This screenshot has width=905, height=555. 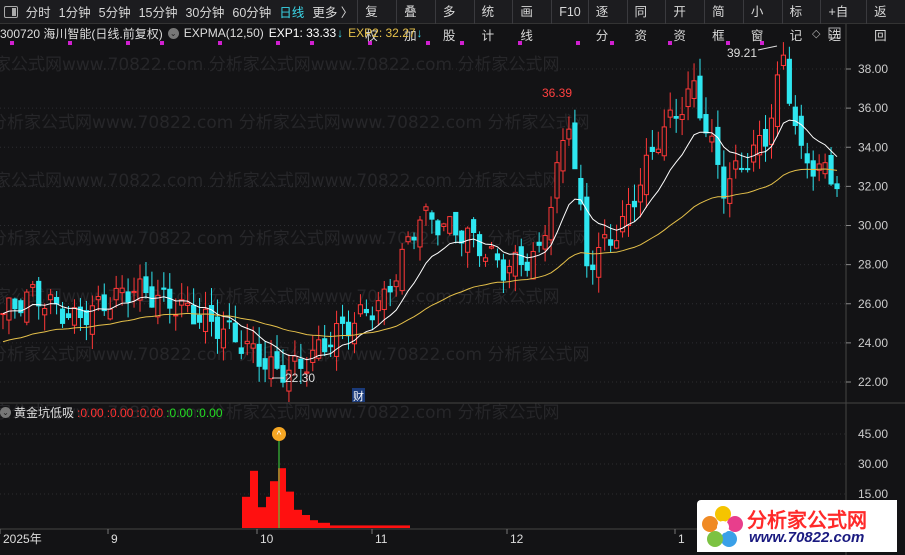 I want to click on period-tab: 分时, so click(x=38, y=11).